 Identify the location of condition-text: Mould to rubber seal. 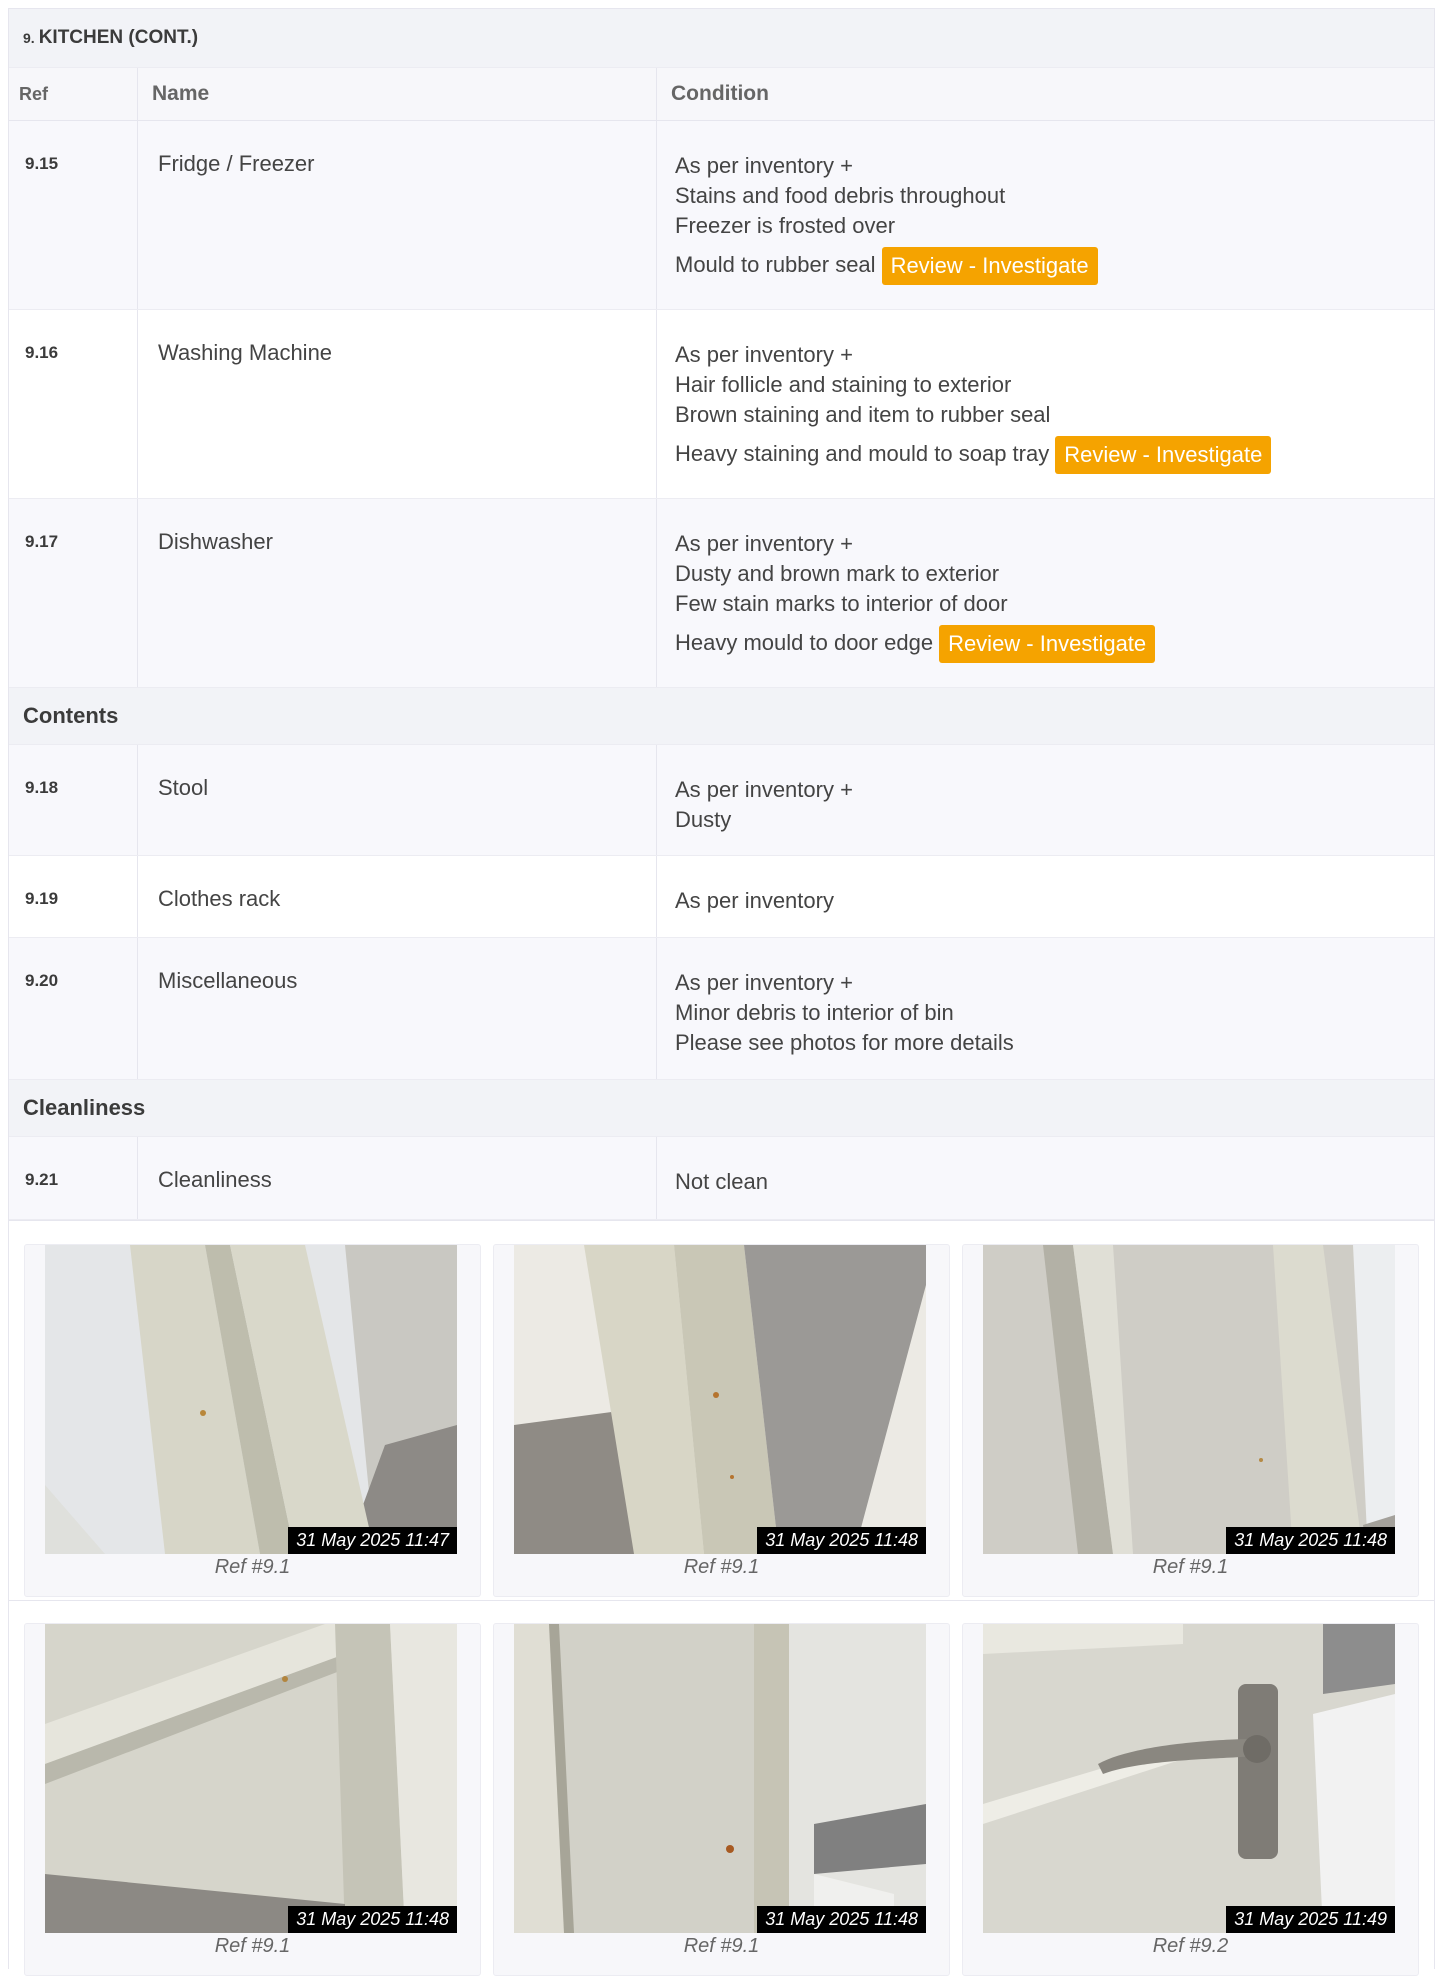
(775, 264).